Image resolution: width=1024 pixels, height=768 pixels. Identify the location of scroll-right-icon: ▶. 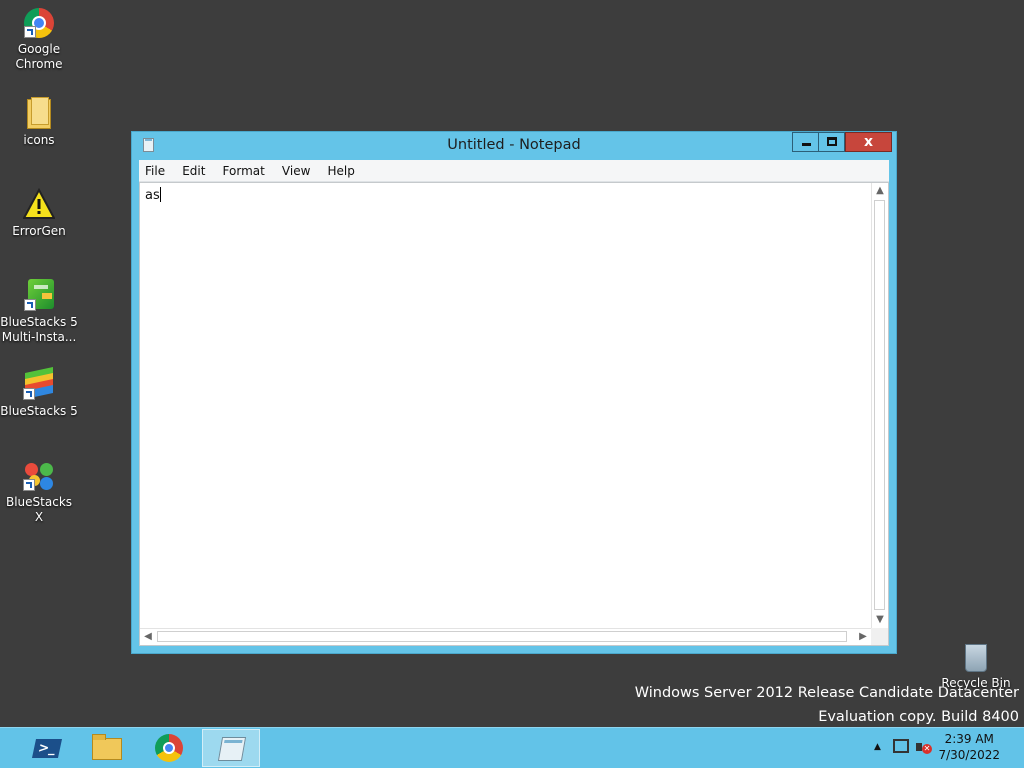
(863, 637).